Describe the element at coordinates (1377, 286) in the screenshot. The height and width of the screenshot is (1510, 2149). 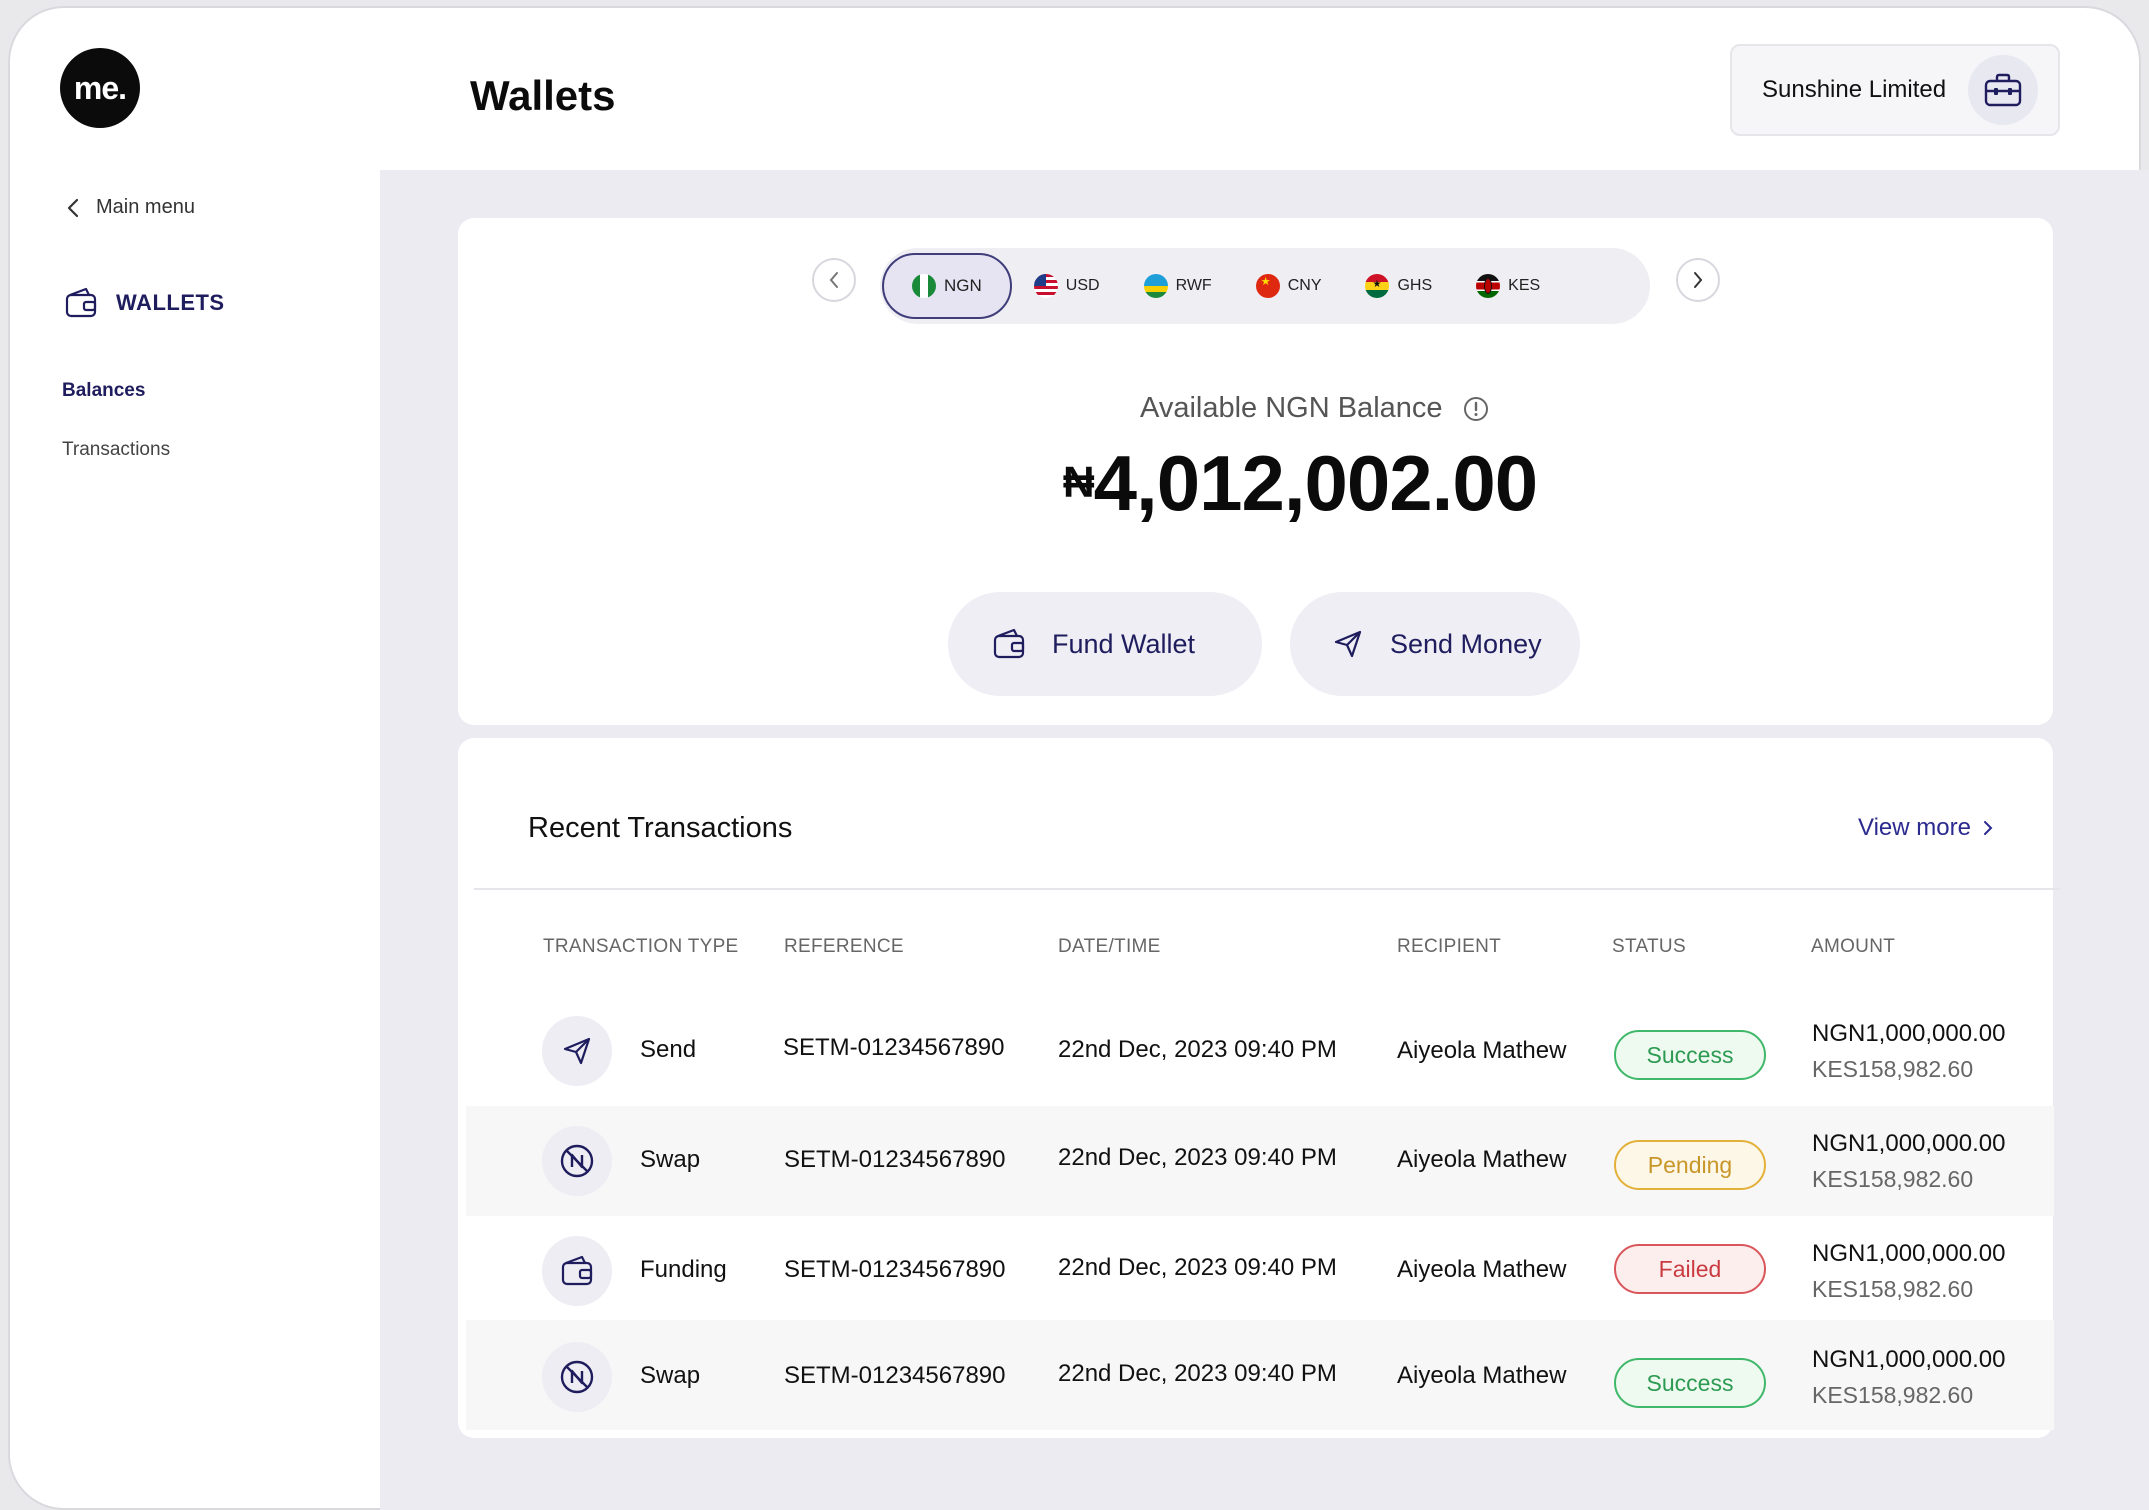
I see `ghana-flag-icon: ★` at that location.